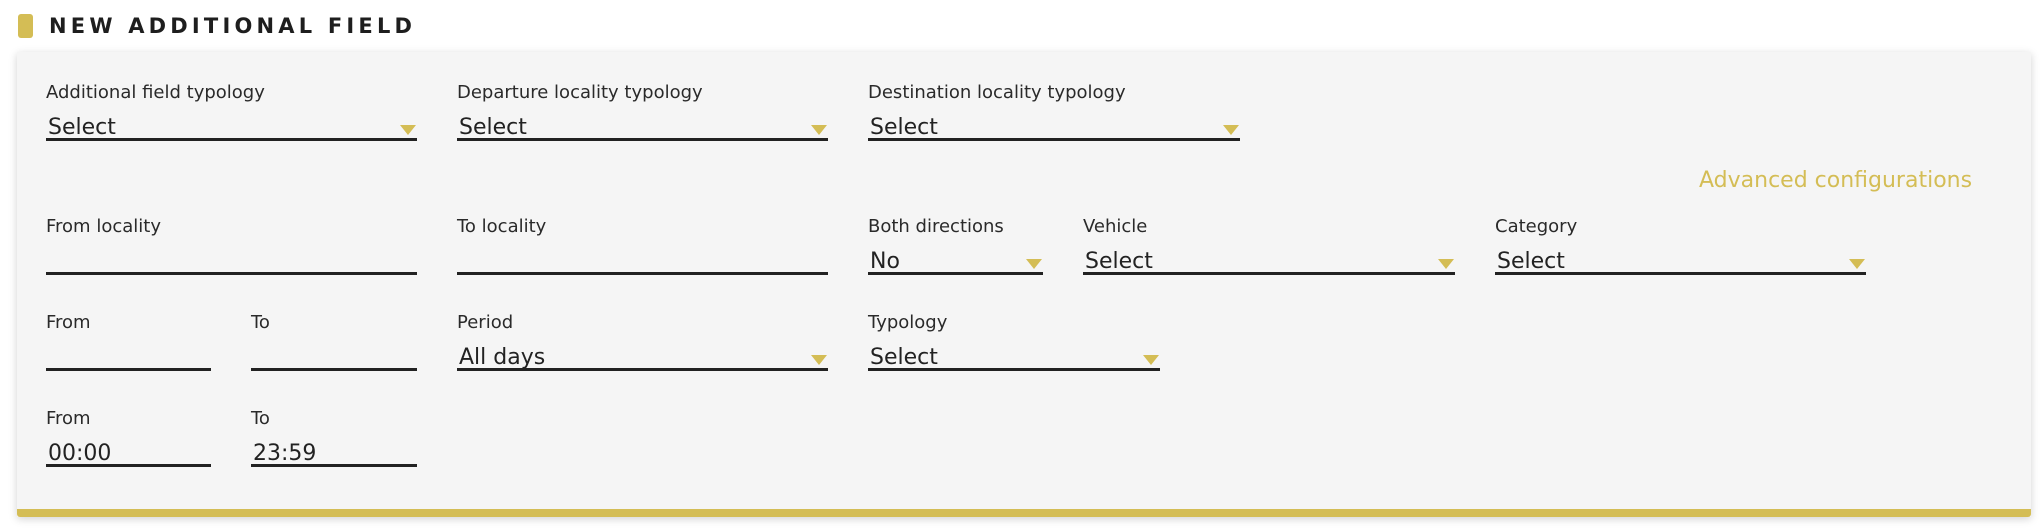 This screenshot has width=2042, height=532. What do you see at coordinates (128, 343) in the screenshot?
I see `date-from-input: From` at bounding box center [128, 343].